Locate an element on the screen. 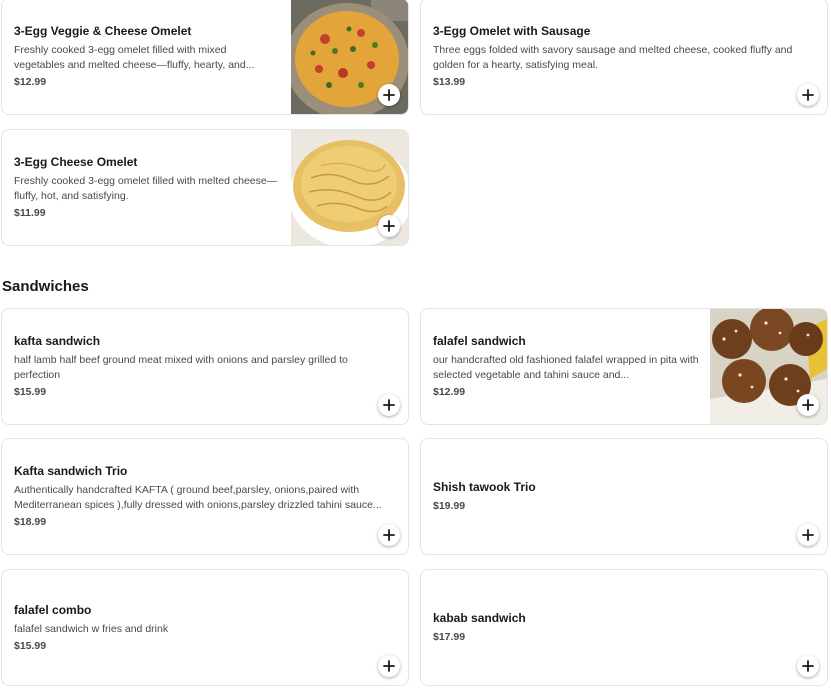 The width and height of the screenshot is (831, 691). menu-item-title: 3-Egg Veggie & Cheese Omelet is located at coordinates (103, 31).